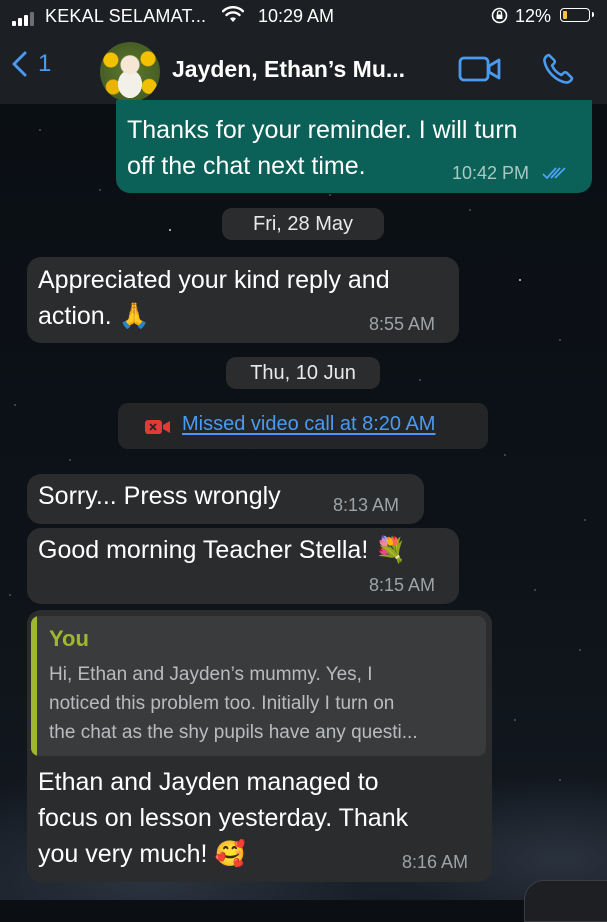 The width and height of the screenshot is (607, 922). What do you see at coordinates (435, 862) in the screenshot?
I see `message-time: 8:16 AM` at bounding box center [435, 862].